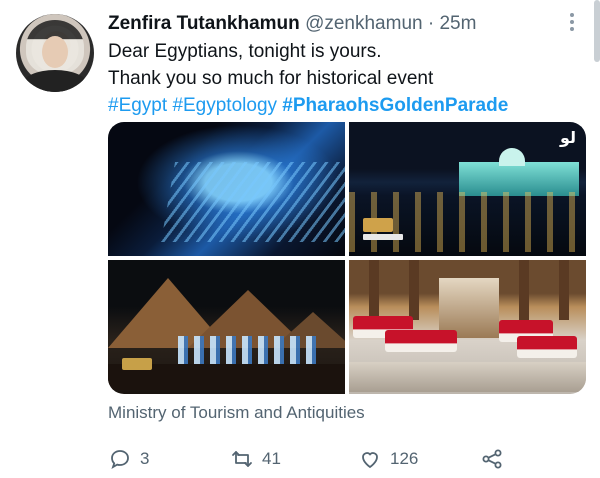 The width and height of the screenshot is (600, 478). What do you see at coordinates (388, 459) in the screenshot?
I see `like-button: 126` at bounding box center [388, 459].